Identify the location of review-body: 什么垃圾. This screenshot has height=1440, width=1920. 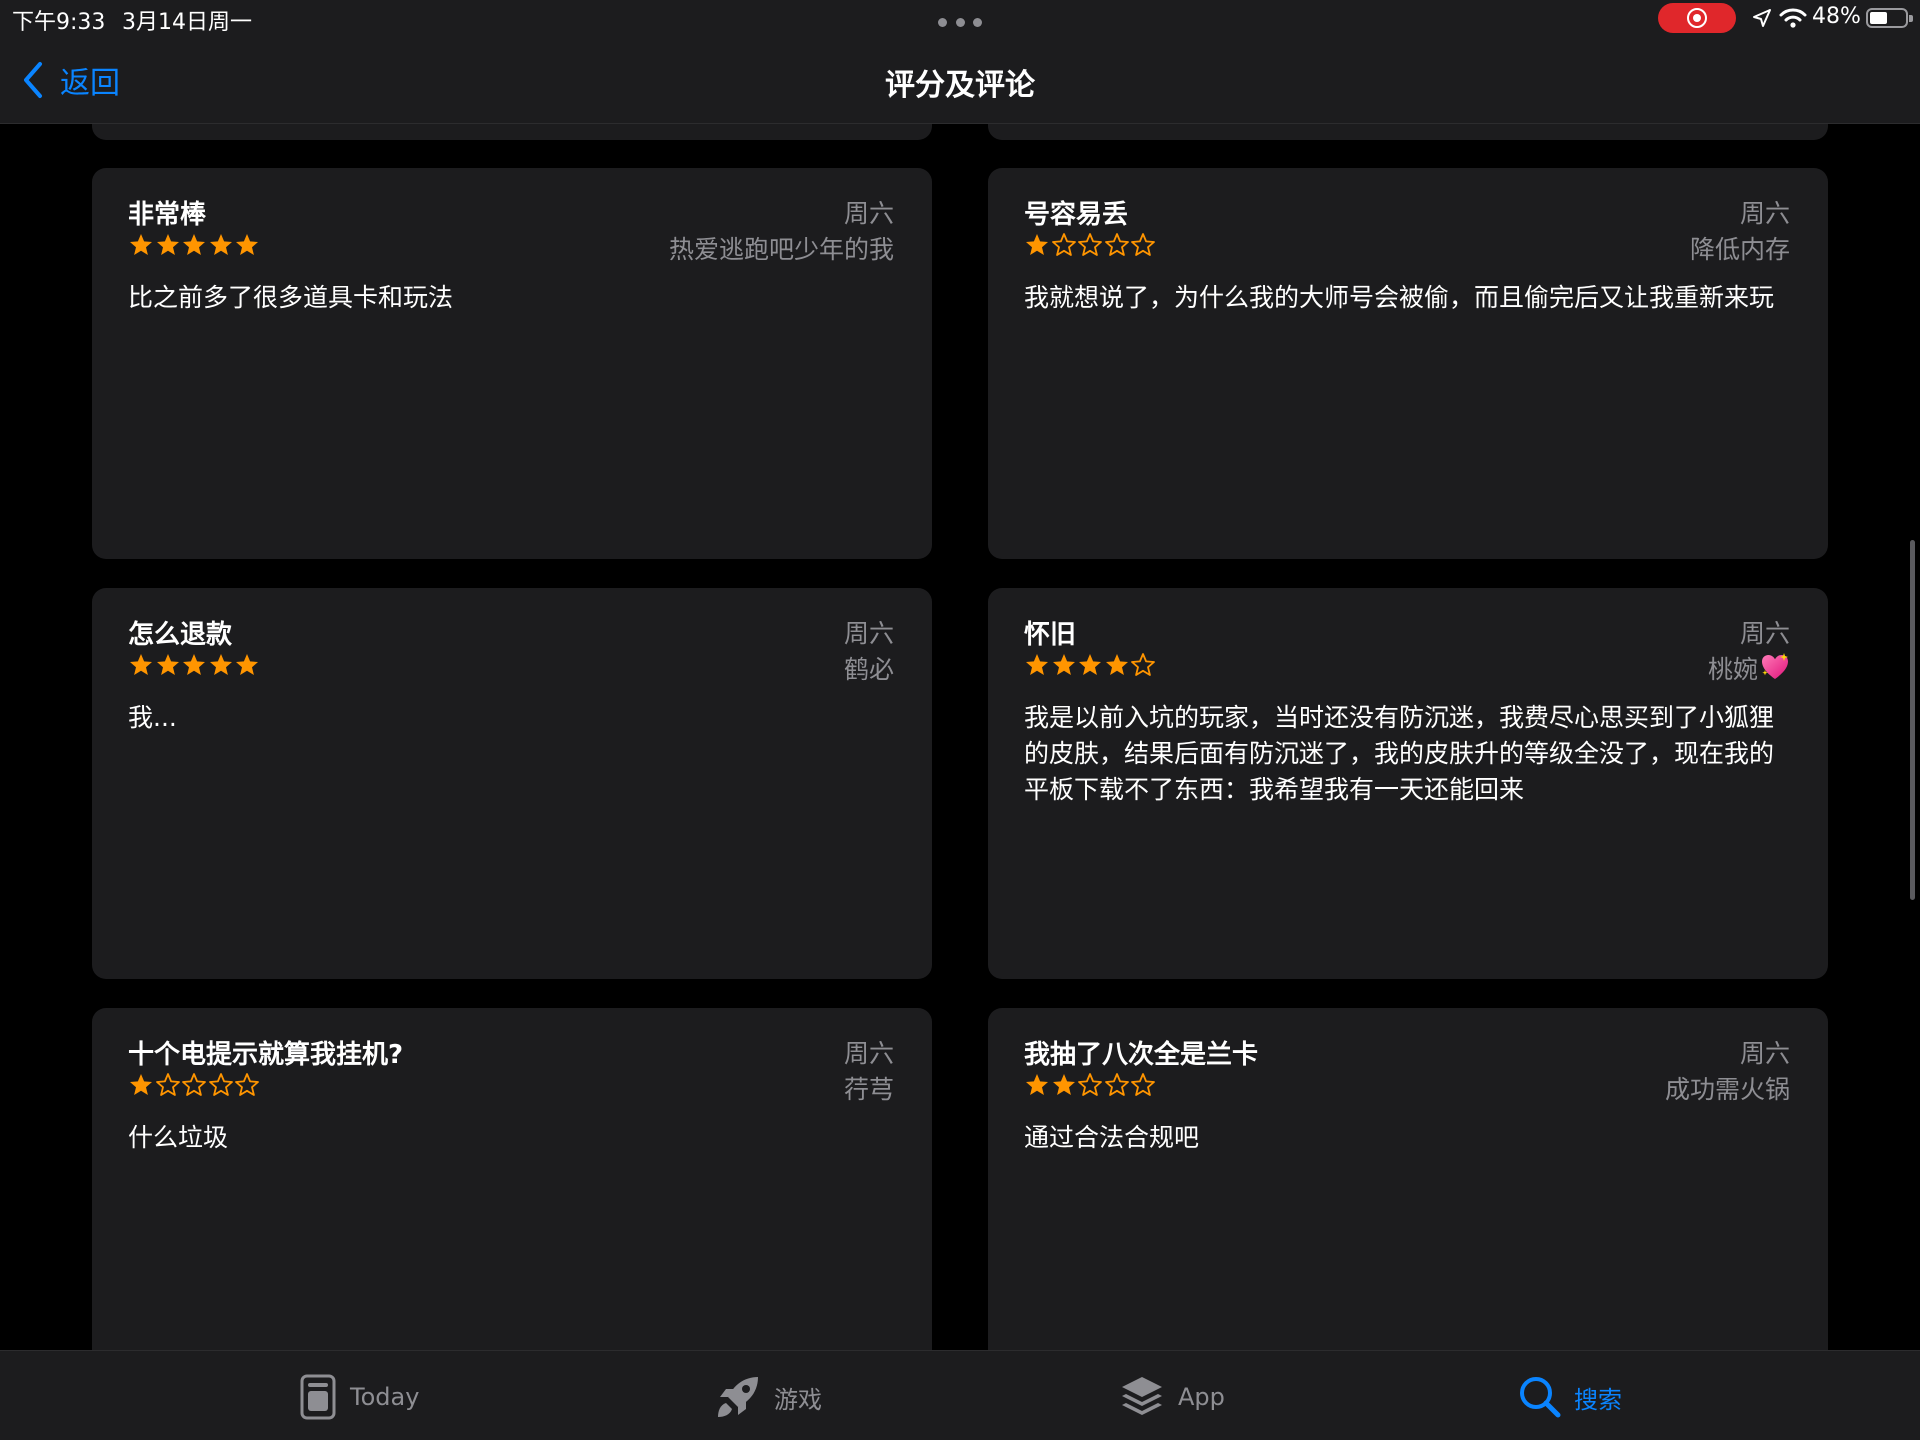
(178, 1137).